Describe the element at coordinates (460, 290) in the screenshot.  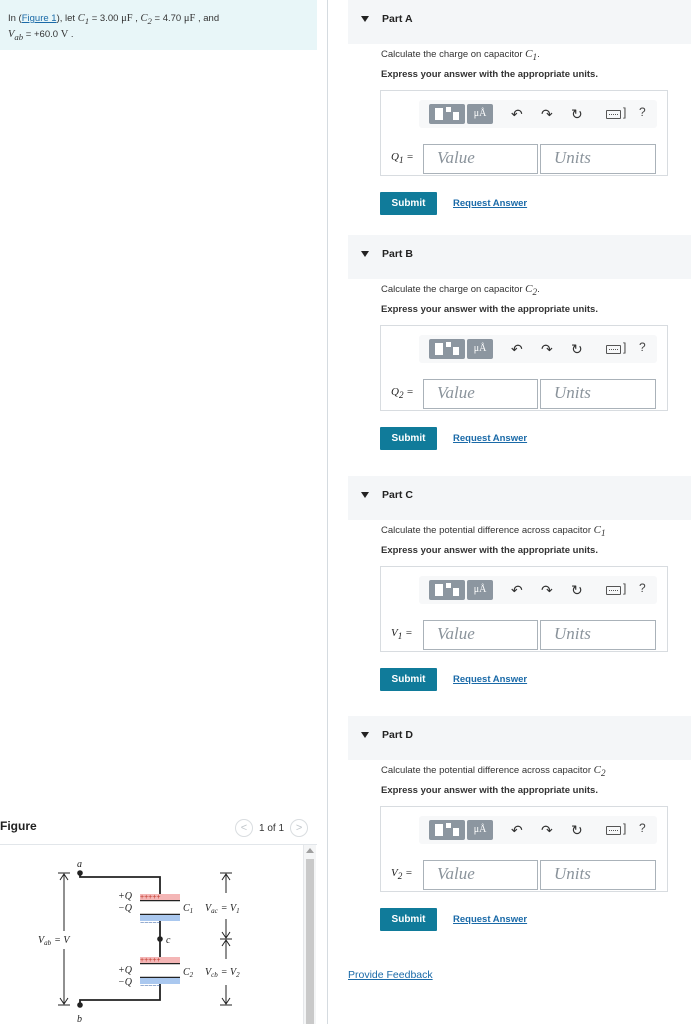
I see `question-text: Calculate the charge on capacitor C2.` at that location.